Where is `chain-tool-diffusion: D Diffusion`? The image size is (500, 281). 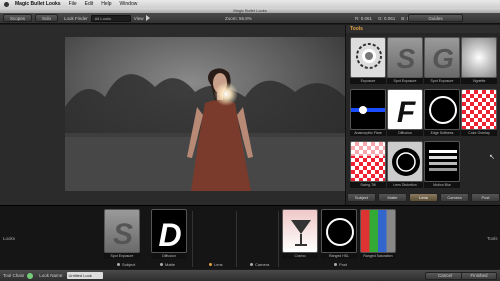 chain-tool-diffusion: D Diffusion is located at coordinates (169, 235).